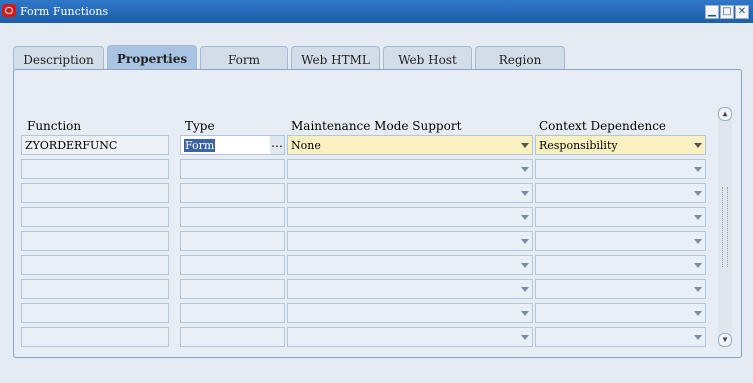 The image size is (753, 383). What do you see at coordinates (58, 58) in the screenshot?
I see `tab-description: Description` at bounding box center [58, 58].